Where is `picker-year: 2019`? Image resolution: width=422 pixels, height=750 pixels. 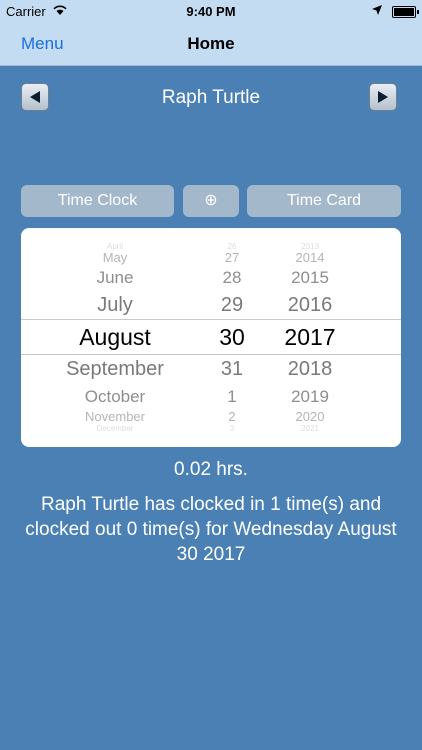
picker-year: 2019 is located at coordinates (310, 397).